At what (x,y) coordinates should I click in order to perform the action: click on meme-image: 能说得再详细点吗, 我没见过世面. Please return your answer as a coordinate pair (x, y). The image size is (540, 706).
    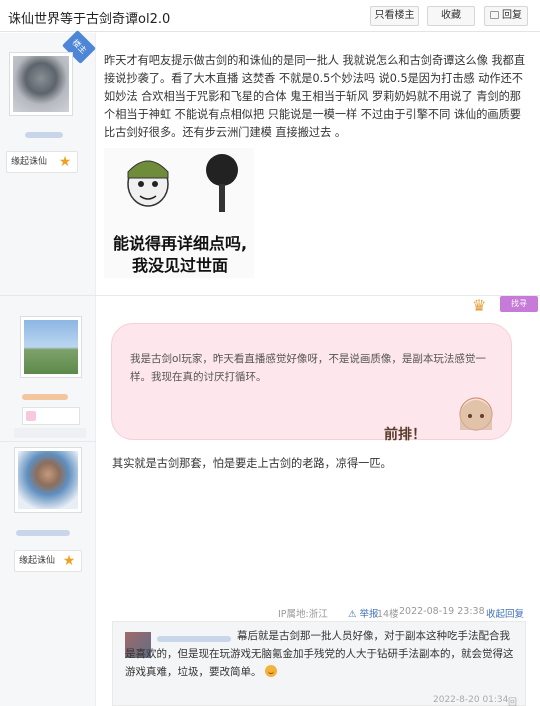
    Looking at the image, I should click on (179, 213).